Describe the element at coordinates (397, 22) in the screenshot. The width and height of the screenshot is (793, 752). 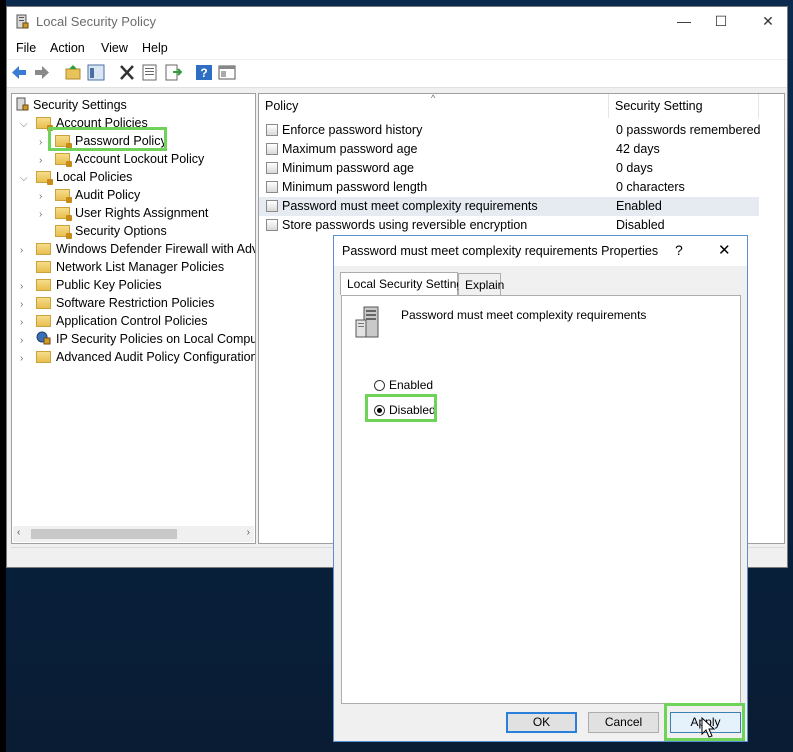
I see `title-bar: Local Security Policy — ☐ ✕` at that location.